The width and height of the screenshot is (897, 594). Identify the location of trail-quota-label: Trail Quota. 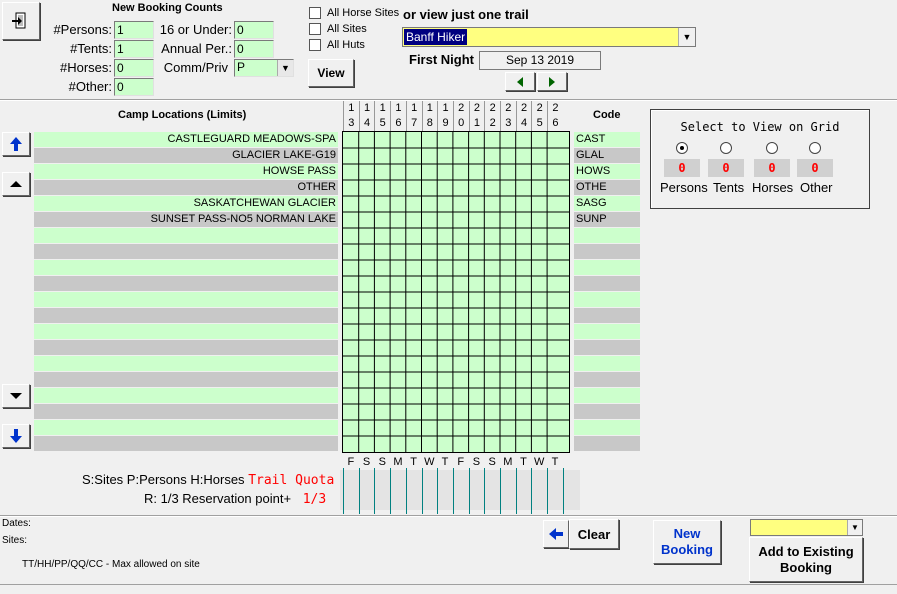
(291, 480).